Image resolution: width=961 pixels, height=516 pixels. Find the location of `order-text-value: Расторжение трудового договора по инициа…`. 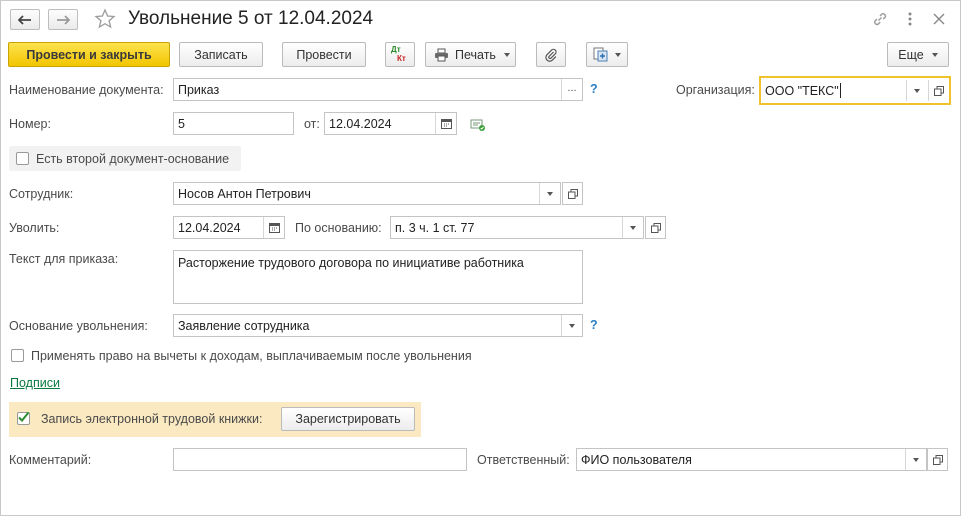

order-text-value: Расторжение трудового договора по инициа… is located at coordinates (351, 263).